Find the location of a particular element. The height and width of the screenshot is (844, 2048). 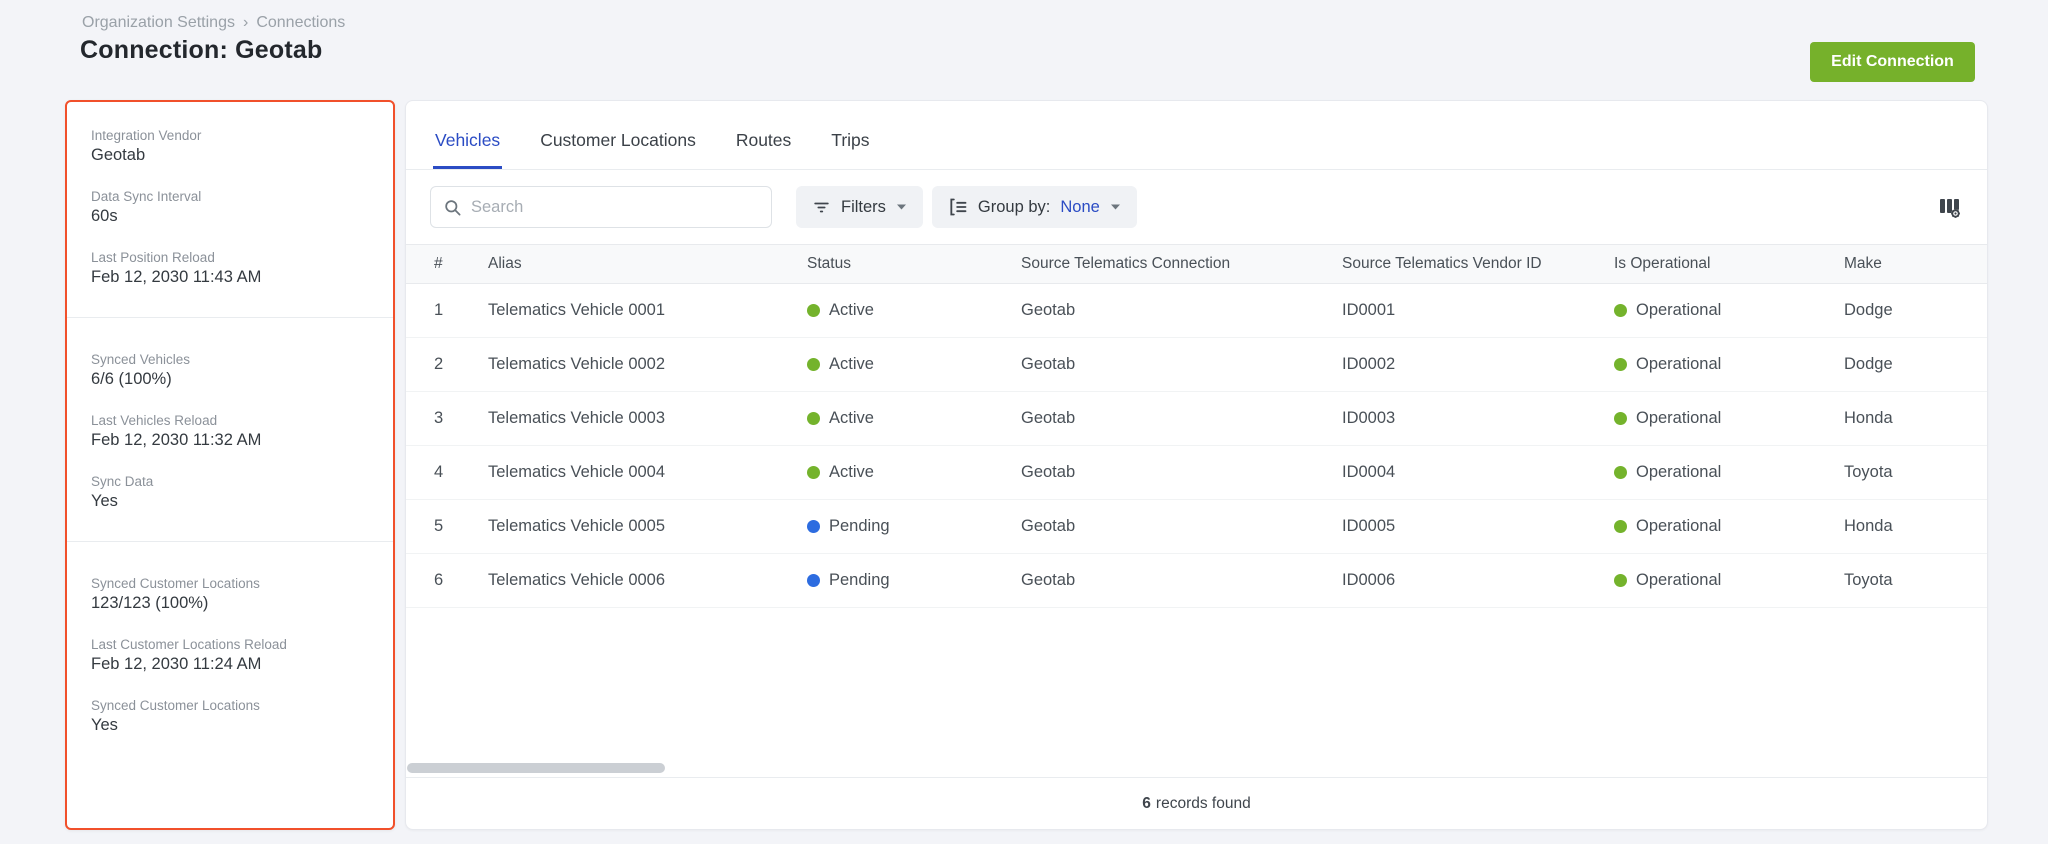

field-value: 123/123 (100%) is located at coordinates (150, 603).